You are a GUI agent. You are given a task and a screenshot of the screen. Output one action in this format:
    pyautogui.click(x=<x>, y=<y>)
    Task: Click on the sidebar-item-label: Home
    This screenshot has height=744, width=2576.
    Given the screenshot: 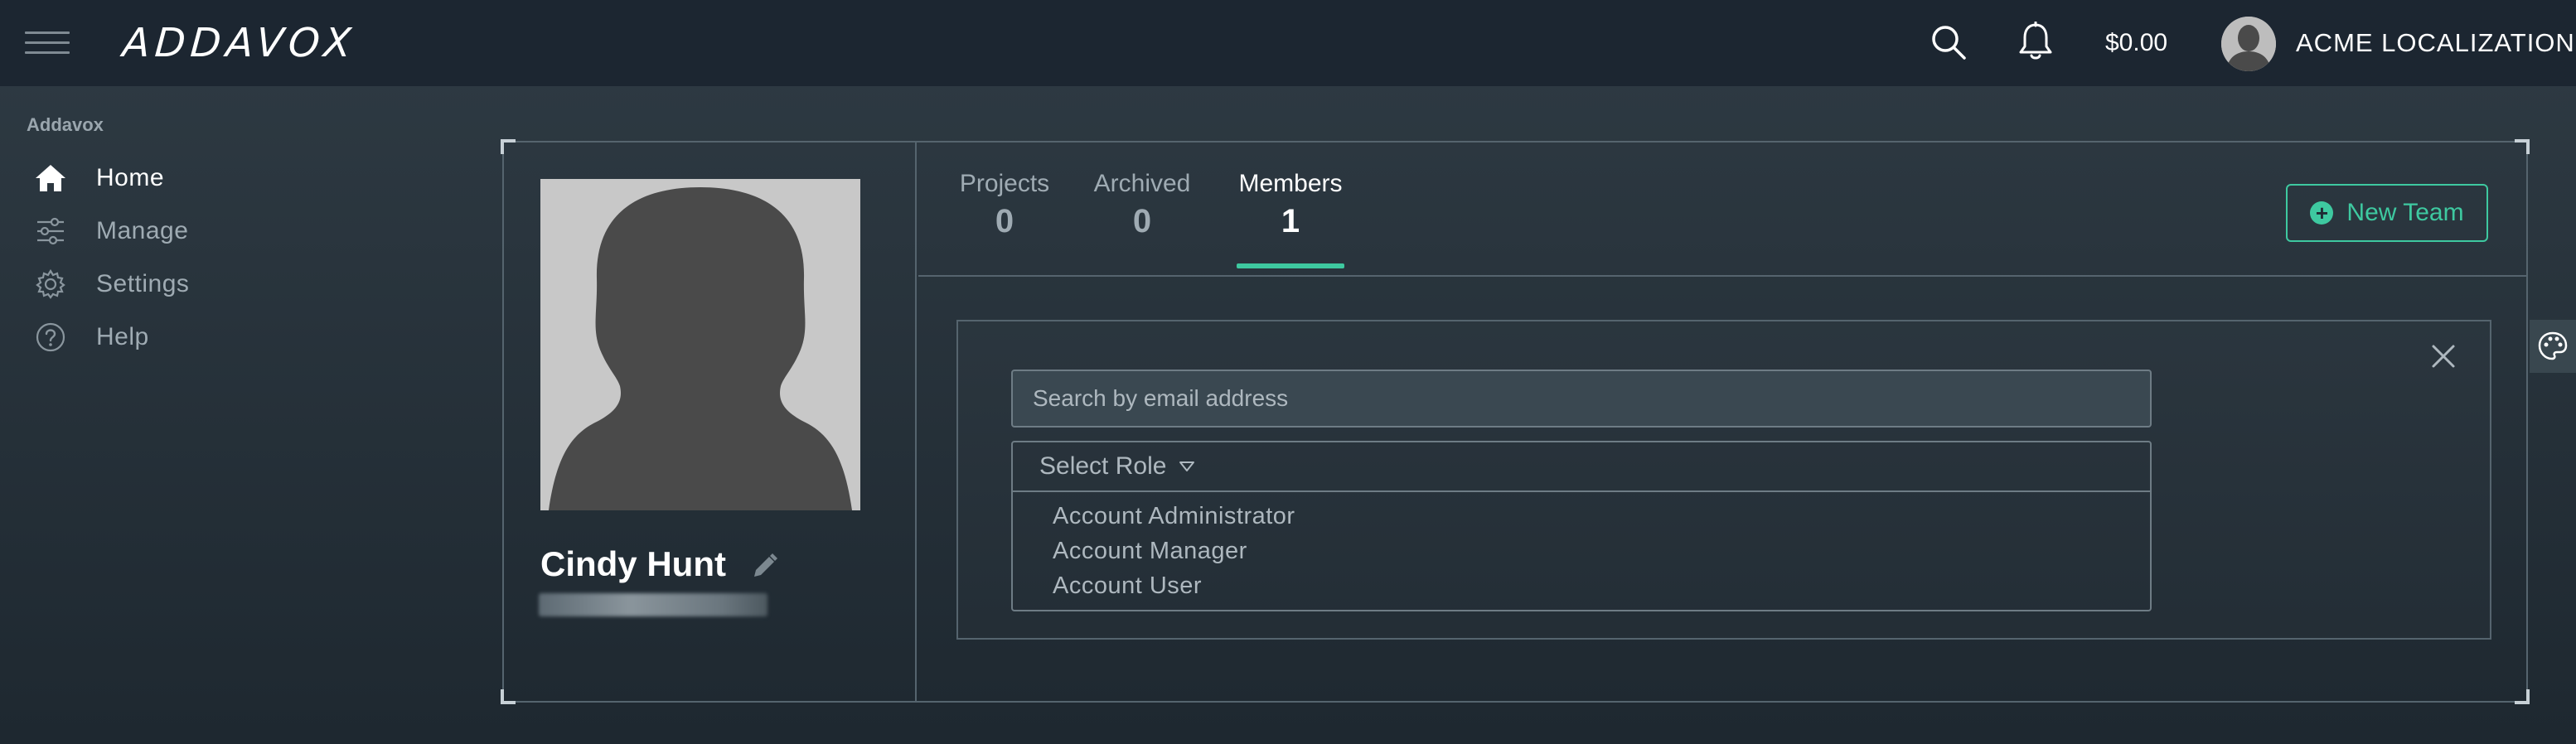 What is the action you would take?
    pyautogui.click(x=130, y=178)
    